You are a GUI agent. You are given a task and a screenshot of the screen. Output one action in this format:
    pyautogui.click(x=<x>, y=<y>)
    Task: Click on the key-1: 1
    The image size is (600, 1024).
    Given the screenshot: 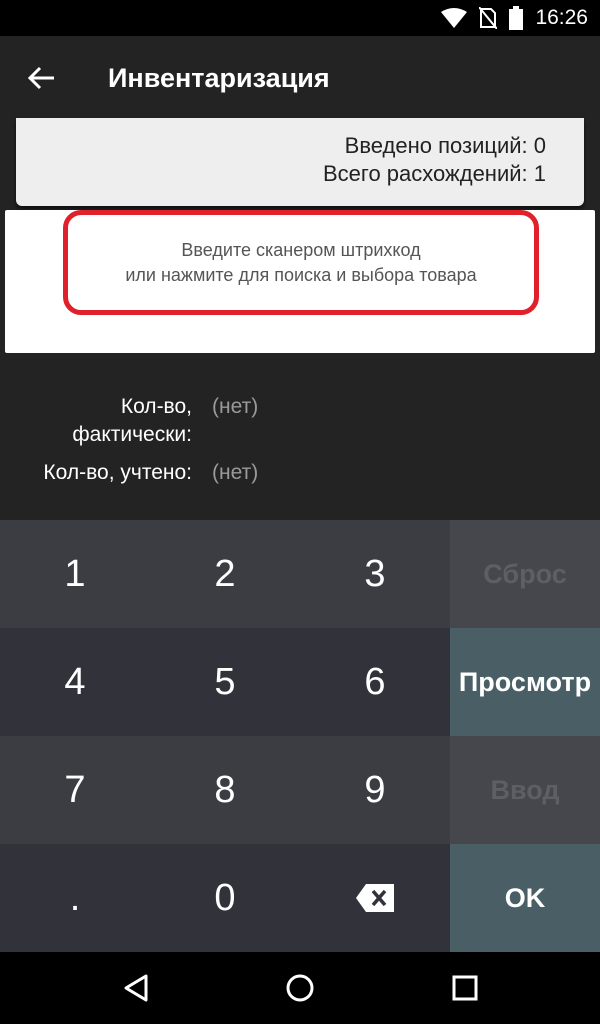 What is the action you would take?
    pyautogui.click(x=75, y=574)
    